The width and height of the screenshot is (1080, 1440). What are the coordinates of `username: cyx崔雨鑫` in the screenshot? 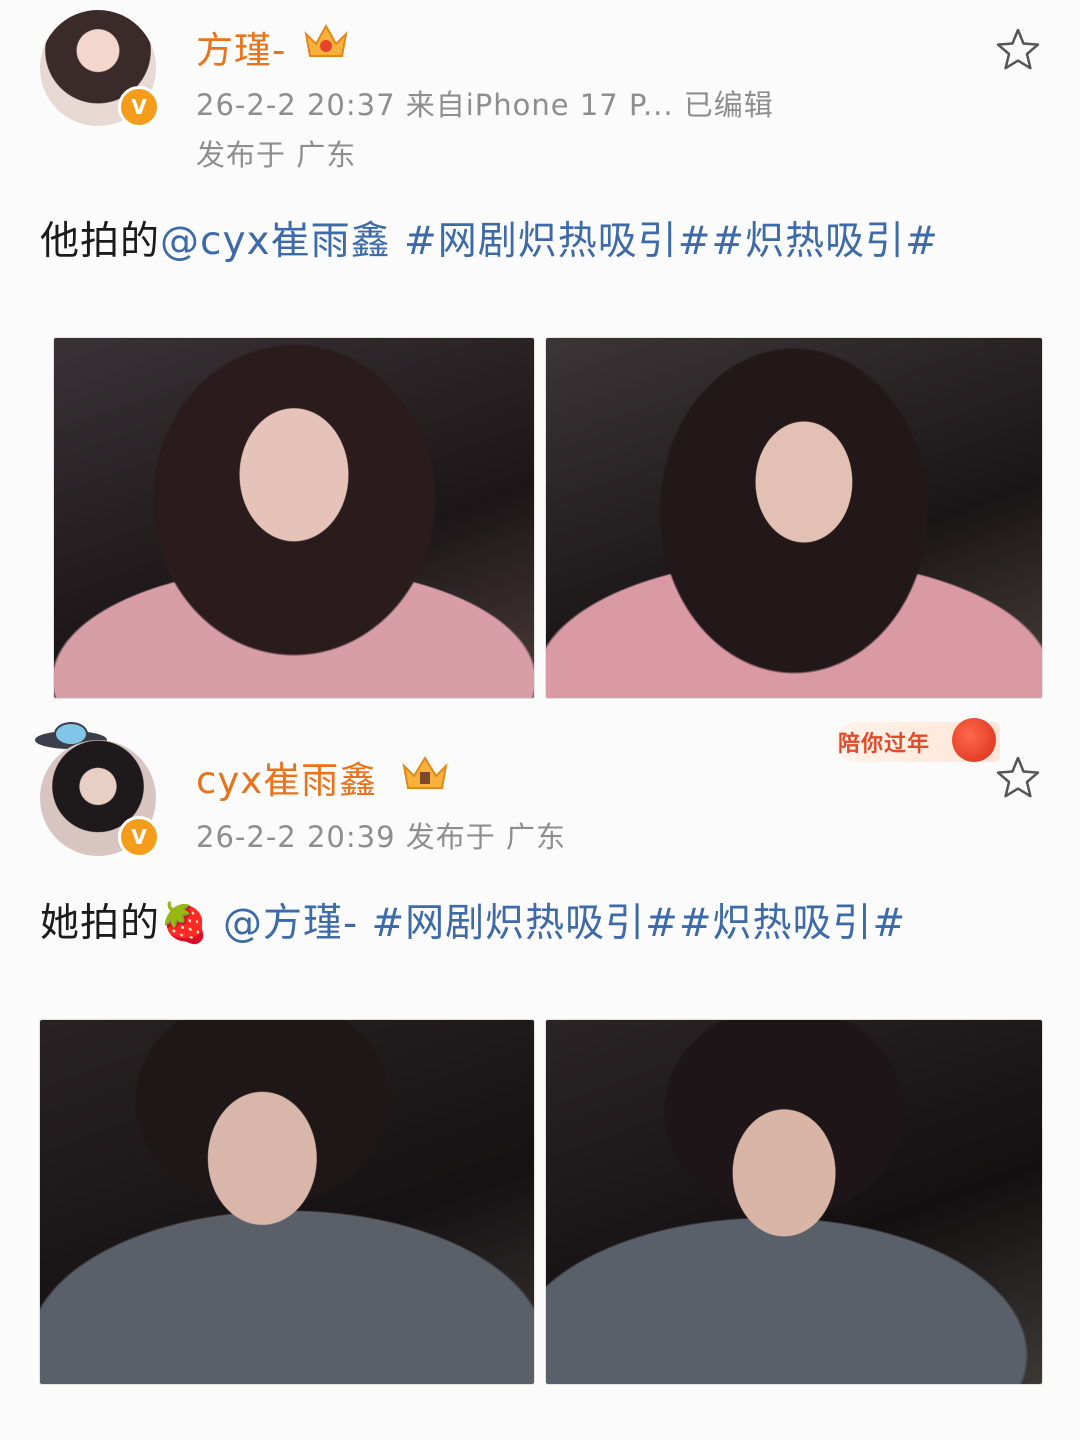 It's located at (286, 777).